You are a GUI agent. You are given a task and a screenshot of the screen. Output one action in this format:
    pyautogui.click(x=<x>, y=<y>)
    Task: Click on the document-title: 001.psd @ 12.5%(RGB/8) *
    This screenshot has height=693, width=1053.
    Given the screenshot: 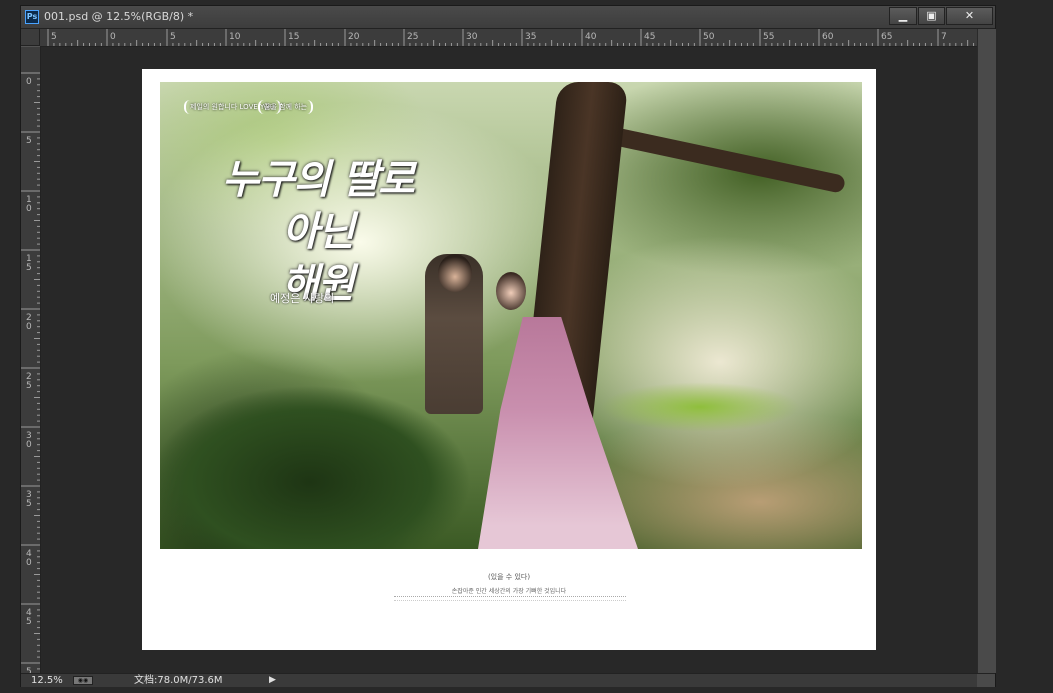 What is the action you would take?
    pyautogui.click(x=119, y=16)
    